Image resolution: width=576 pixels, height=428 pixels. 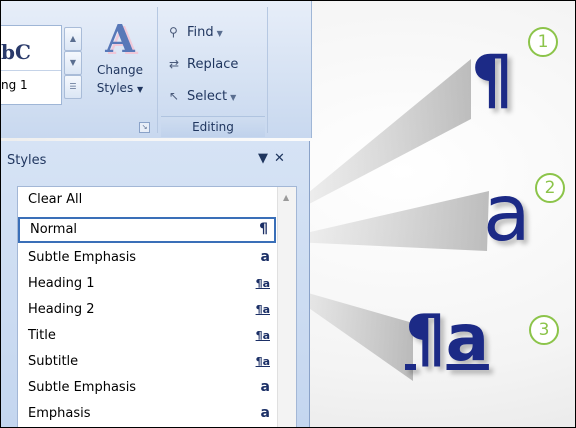 I want to click on character-style-glyph: a, so click(x=507, y=214).